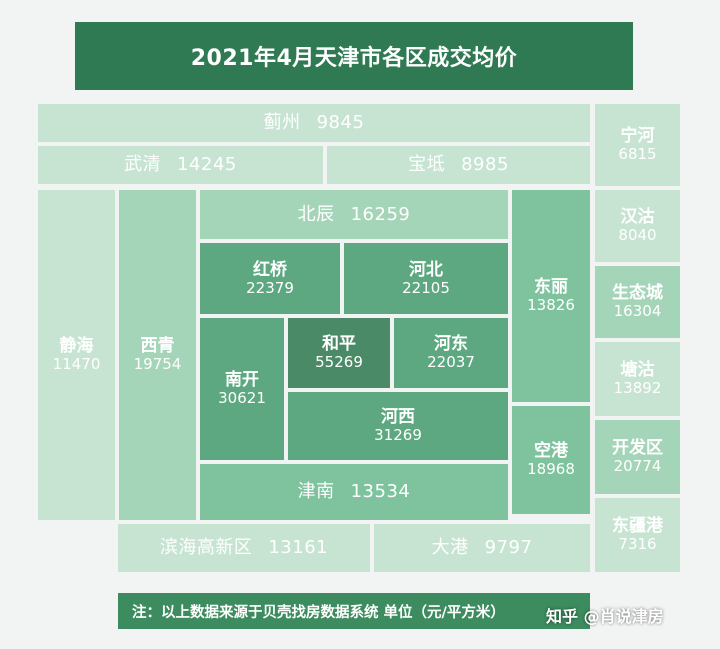  What do you see at coordinates (316, 492) in the screenshot?
I see `district-name: 津南` at bounding box center [316, 492].